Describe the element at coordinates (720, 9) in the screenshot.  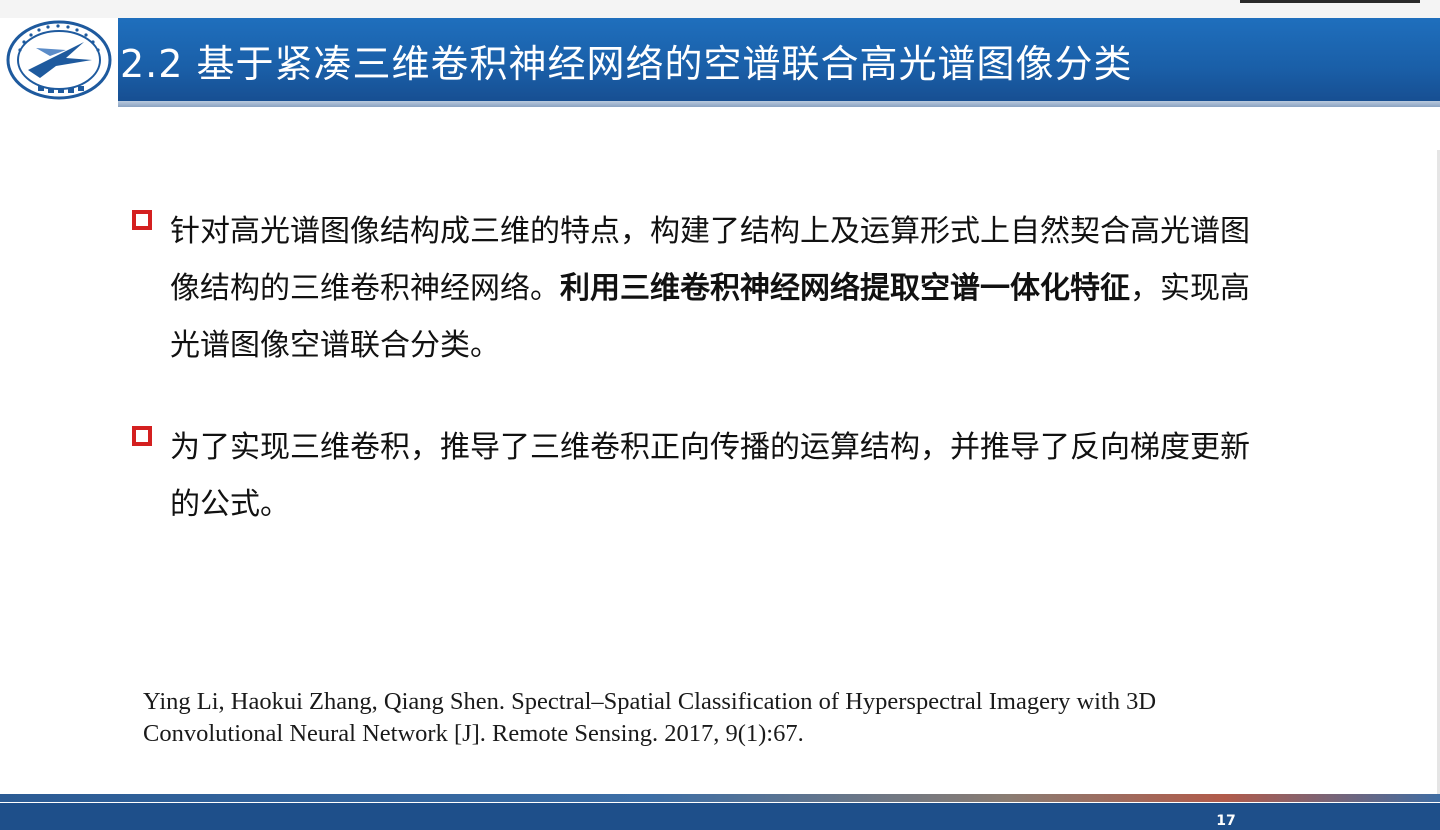
I see `top-strip` at that location.